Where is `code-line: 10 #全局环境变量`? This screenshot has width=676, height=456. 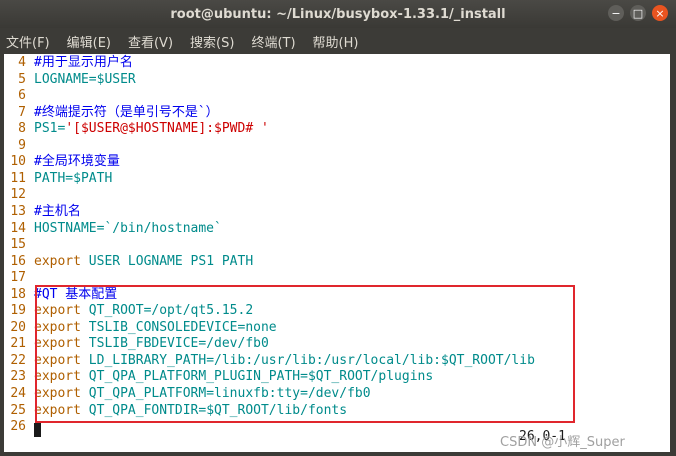 code-line: 10 #全局环境变量 is located at coordinates (62, 162).